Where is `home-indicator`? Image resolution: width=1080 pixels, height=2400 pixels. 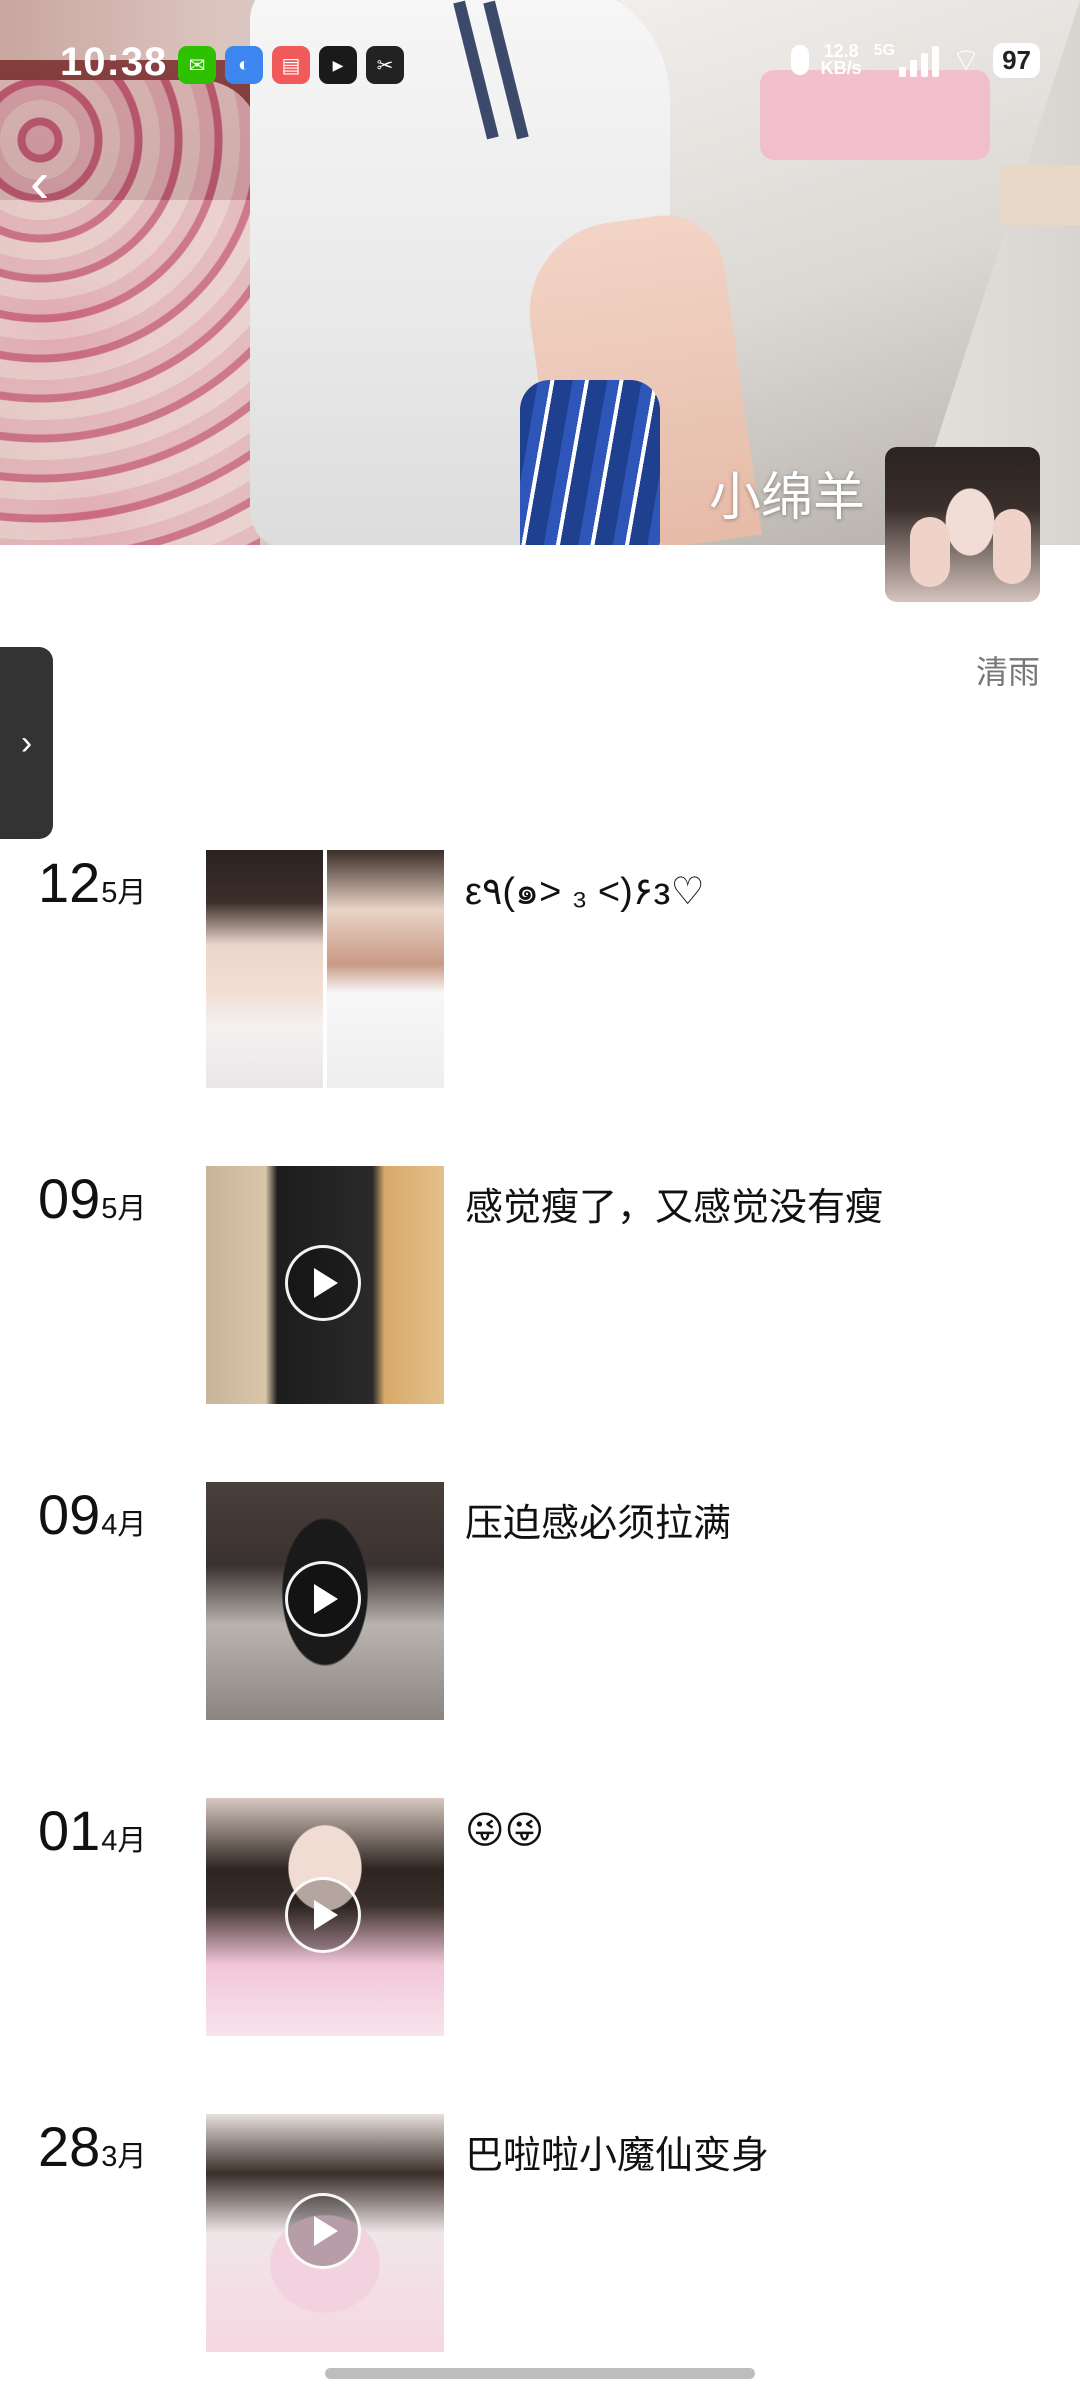
home-indicator is located at coordinates (540, 2373).